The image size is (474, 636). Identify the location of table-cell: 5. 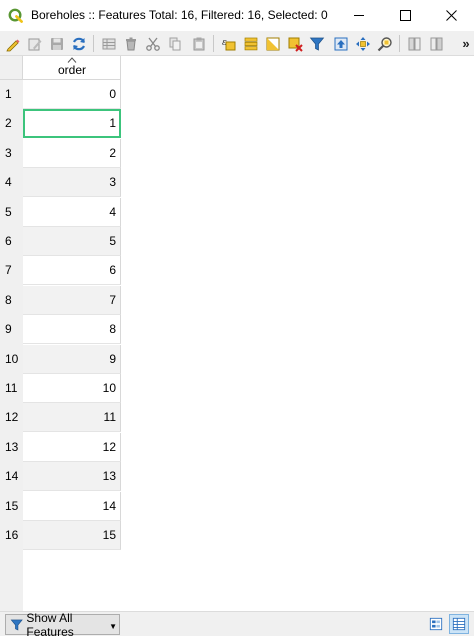
(72, 241).